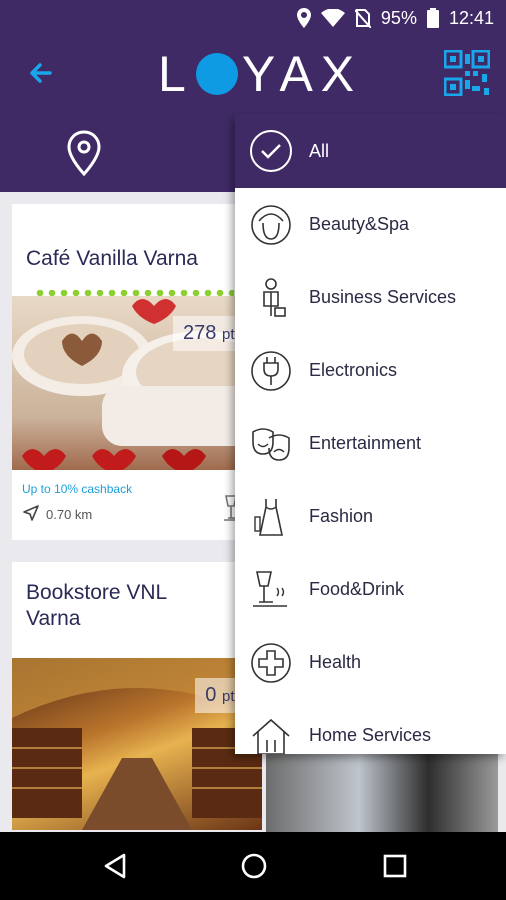 The height and width of the screenshot is (900, 506). I want to click on category-label: Beauty&Spa, so click(359, 224).